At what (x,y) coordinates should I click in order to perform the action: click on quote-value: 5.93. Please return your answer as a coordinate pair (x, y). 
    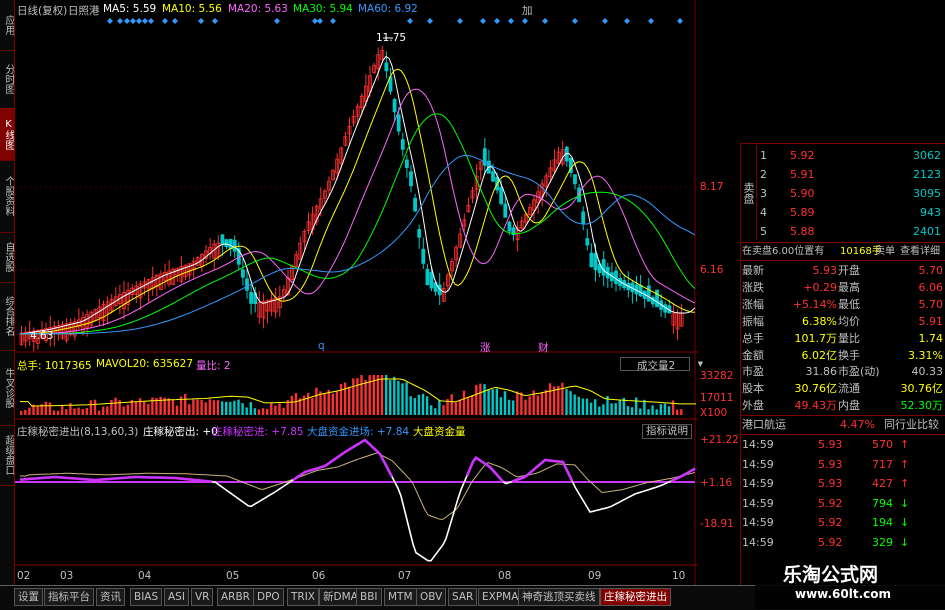
    Looking at the image, I should click on (825, 270).